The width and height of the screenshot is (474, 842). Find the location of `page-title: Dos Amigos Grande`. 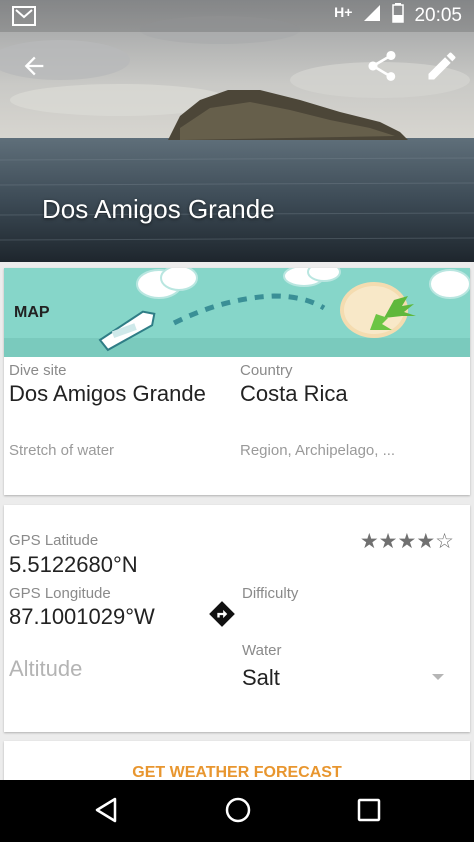

page-title: Dos Amigos Grande is located at coordinates (158, 209).